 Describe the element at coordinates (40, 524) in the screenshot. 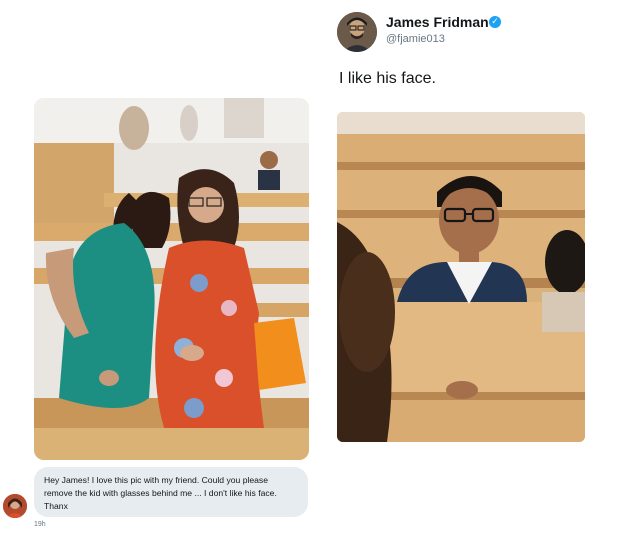

I see `message-timestamp: 19h` at that location.